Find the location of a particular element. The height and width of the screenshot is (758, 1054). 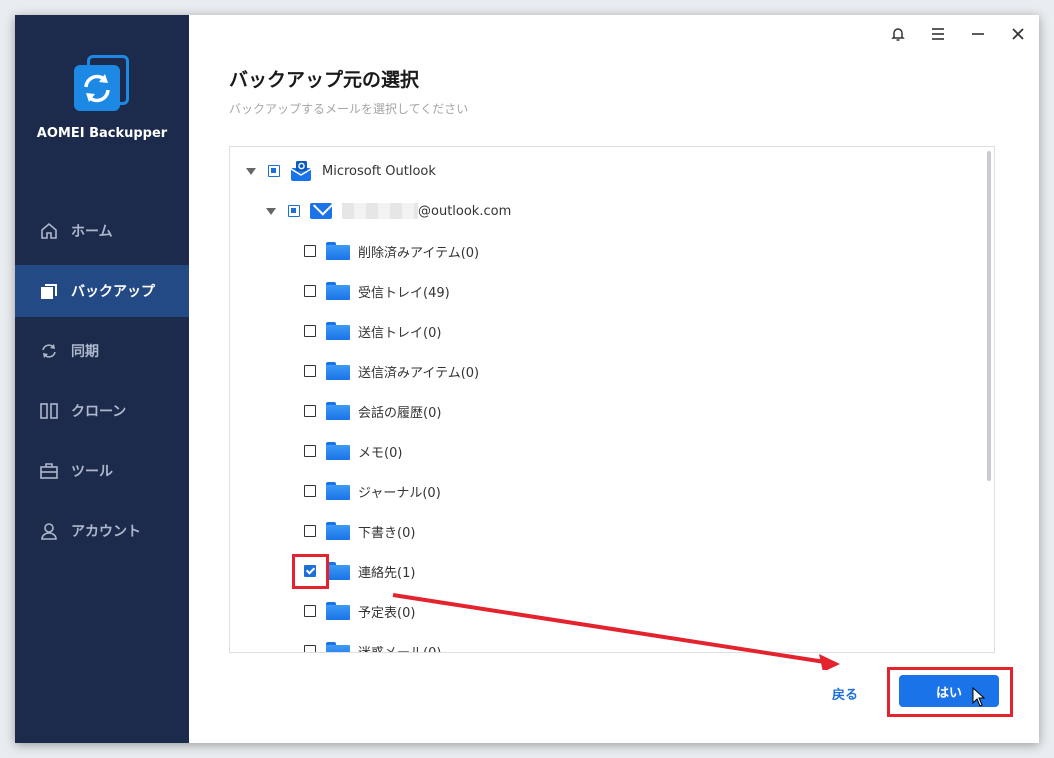

folder-row: 送信トレイ(0) is located at coordinates (372, 331).